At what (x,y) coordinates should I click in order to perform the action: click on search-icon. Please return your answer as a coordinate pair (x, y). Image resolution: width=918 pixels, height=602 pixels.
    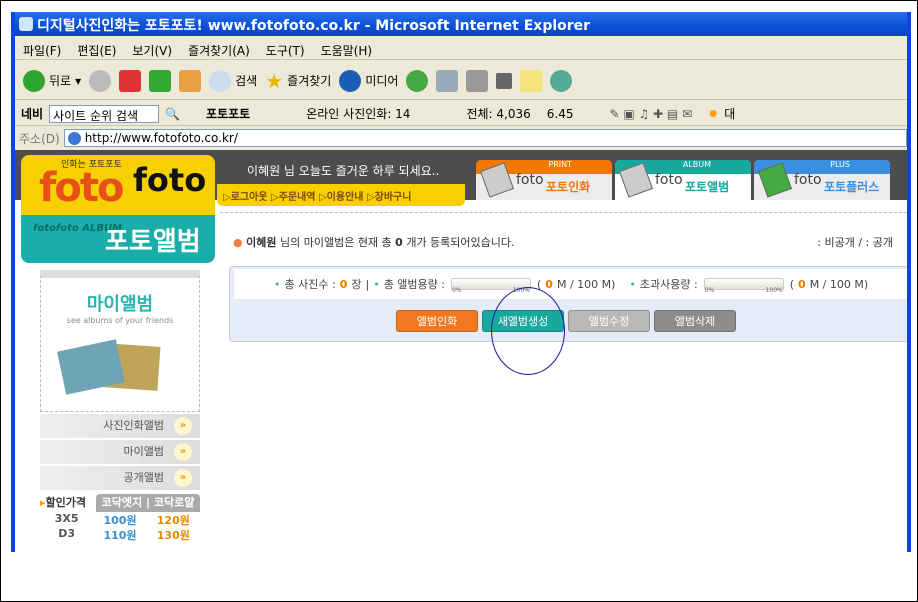
    Looking at the image, I should click on (220, 80).